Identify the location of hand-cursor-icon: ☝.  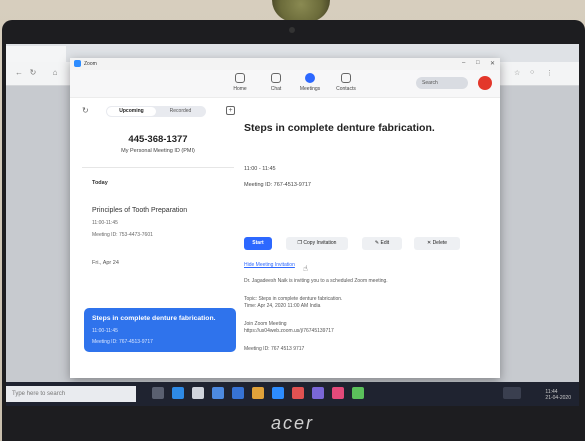
(305, 268).